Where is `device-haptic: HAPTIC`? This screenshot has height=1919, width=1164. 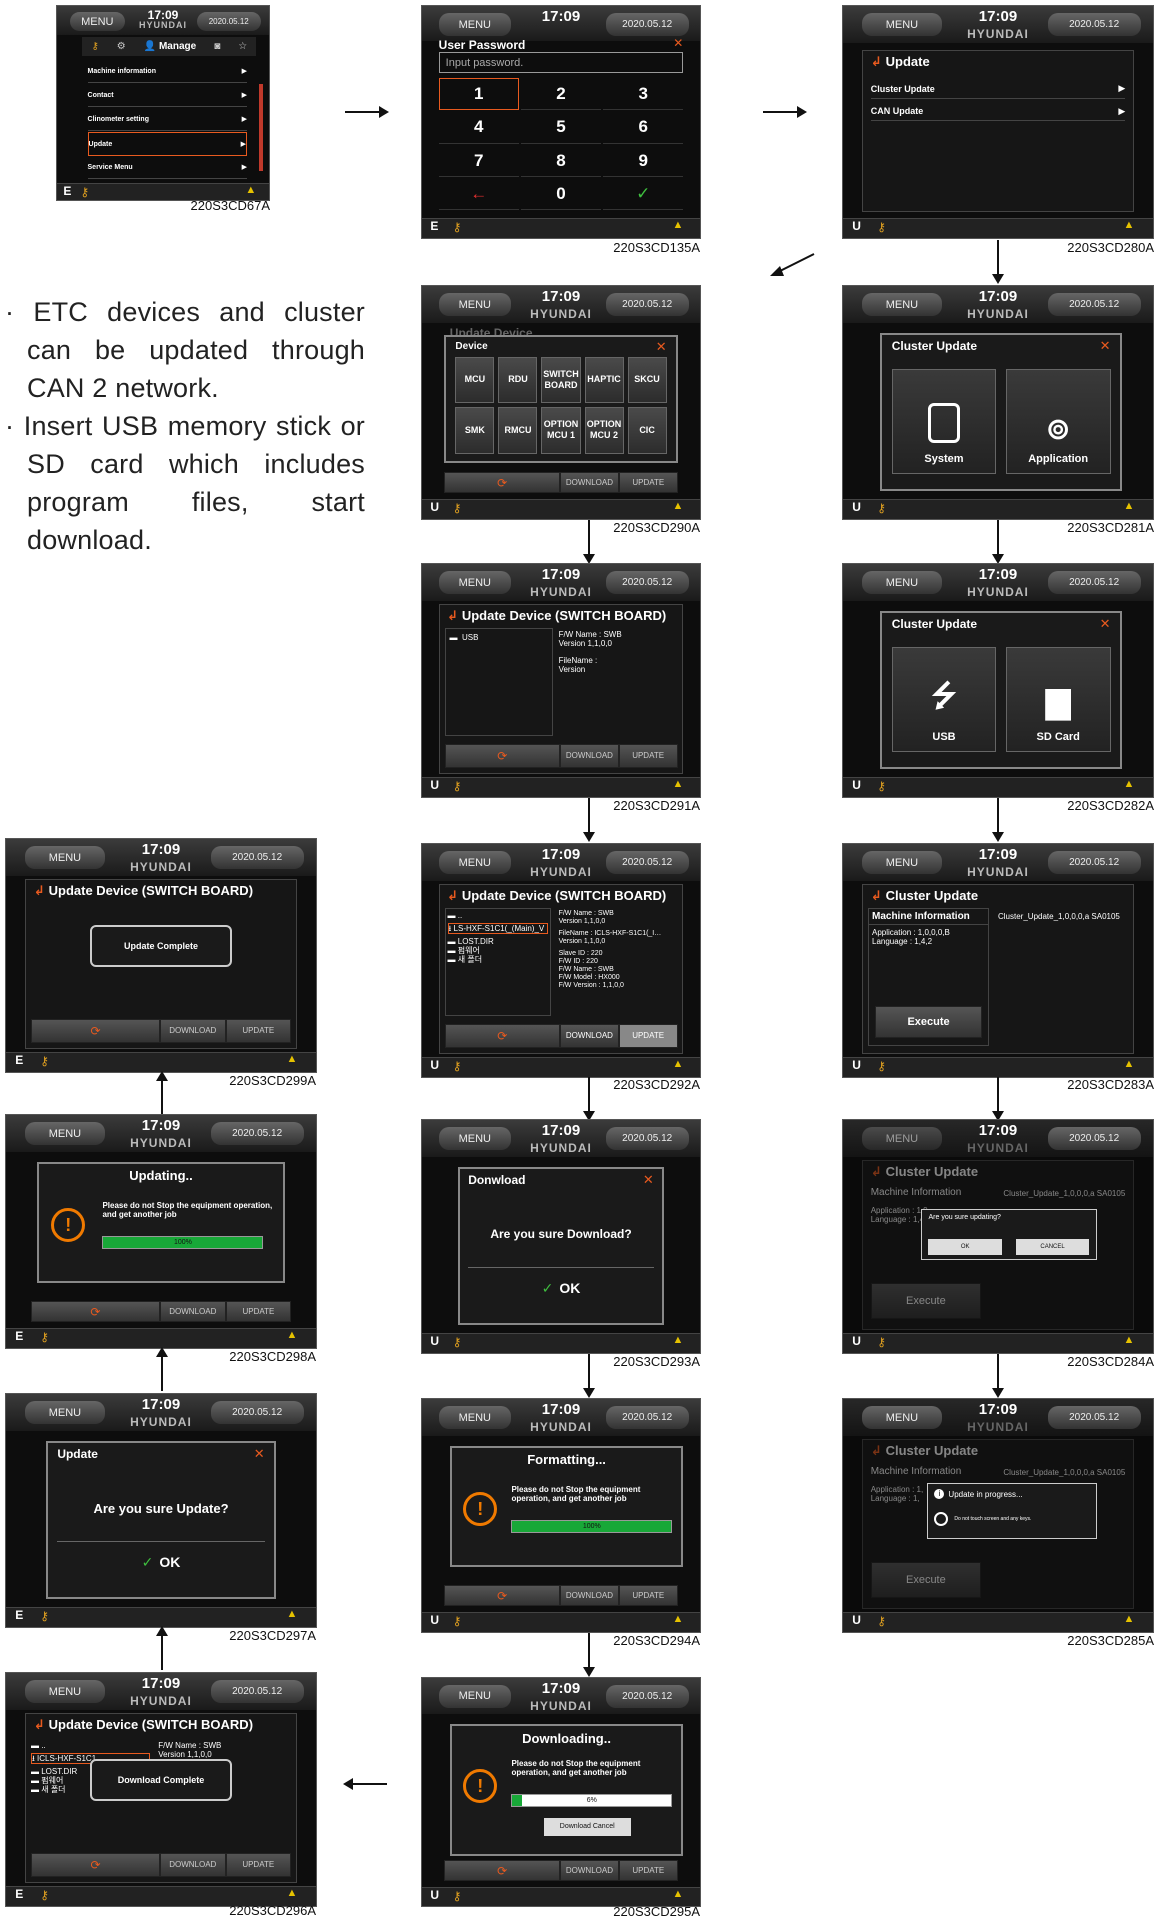 device-haptic: HAPTIC is located at coordinates (604, 380).